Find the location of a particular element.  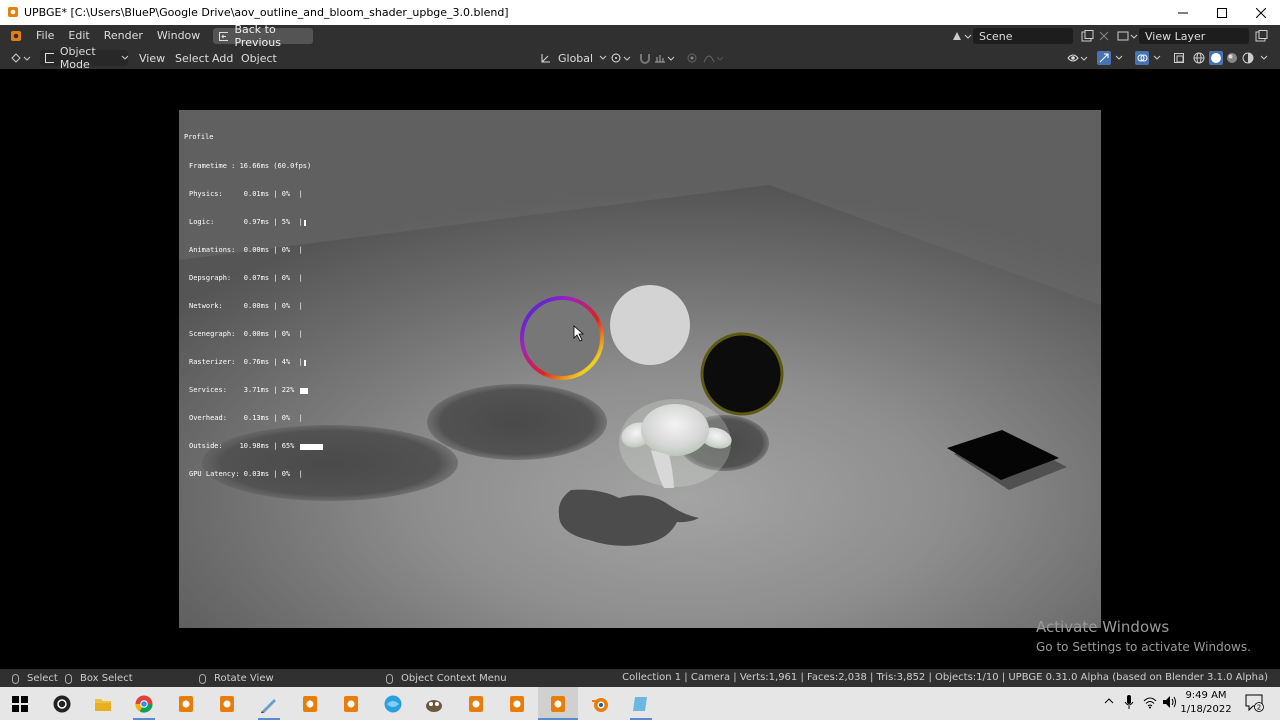

menu-edit: Edit is located at coordinates (78, 36).